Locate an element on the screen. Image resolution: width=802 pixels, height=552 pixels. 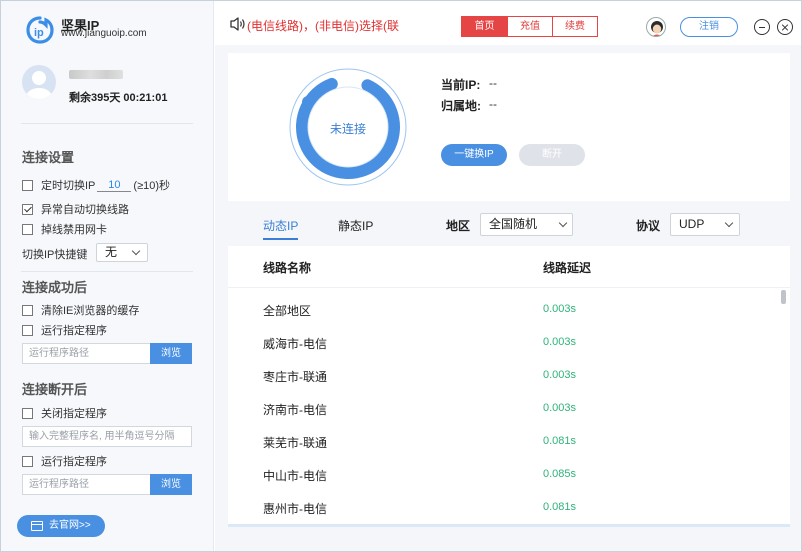
protocol-select: UDP is located at coordinates (705, 224).